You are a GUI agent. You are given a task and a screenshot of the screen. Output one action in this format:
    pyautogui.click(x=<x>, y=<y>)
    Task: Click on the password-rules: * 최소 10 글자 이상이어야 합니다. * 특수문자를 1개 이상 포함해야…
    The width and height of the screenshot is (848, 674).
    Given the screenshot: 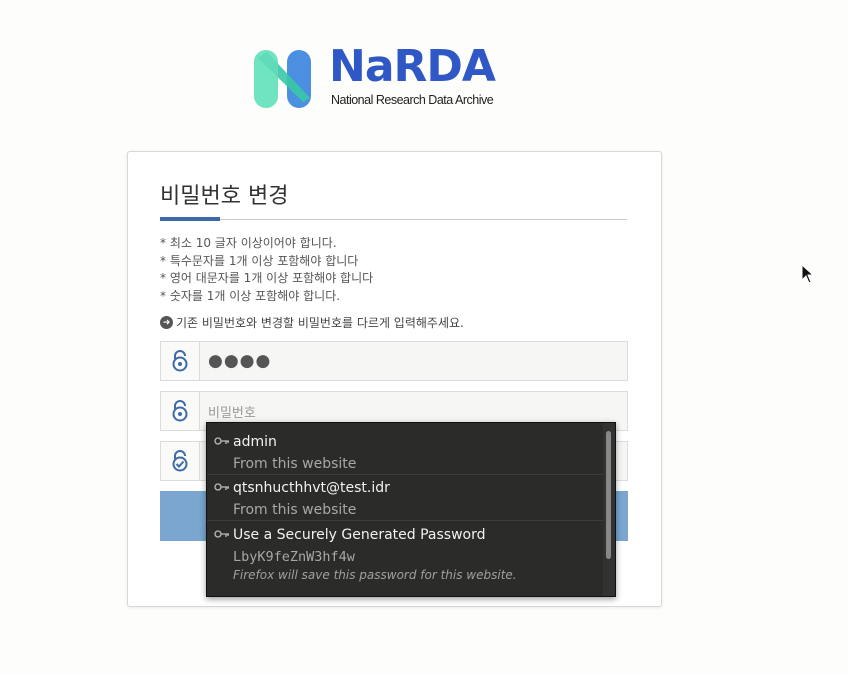 What is the action you would take?
    pyautogui.click(x=266, y=270)
    